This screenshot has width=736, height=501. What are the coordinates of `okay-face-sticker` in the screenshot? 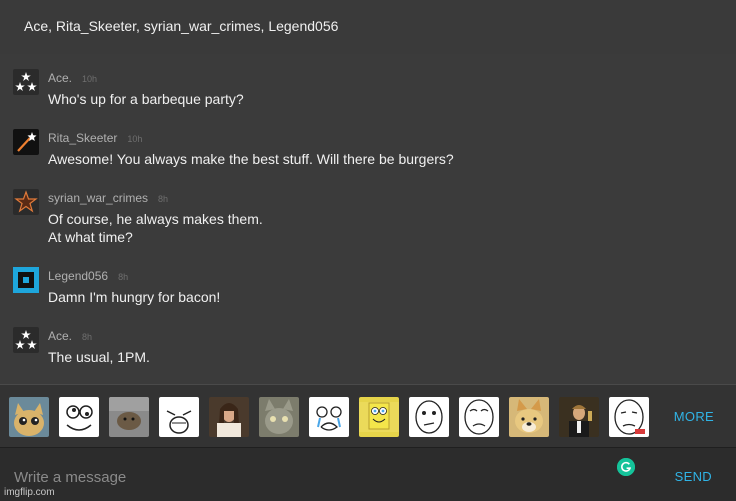 It's located at (479, 417).